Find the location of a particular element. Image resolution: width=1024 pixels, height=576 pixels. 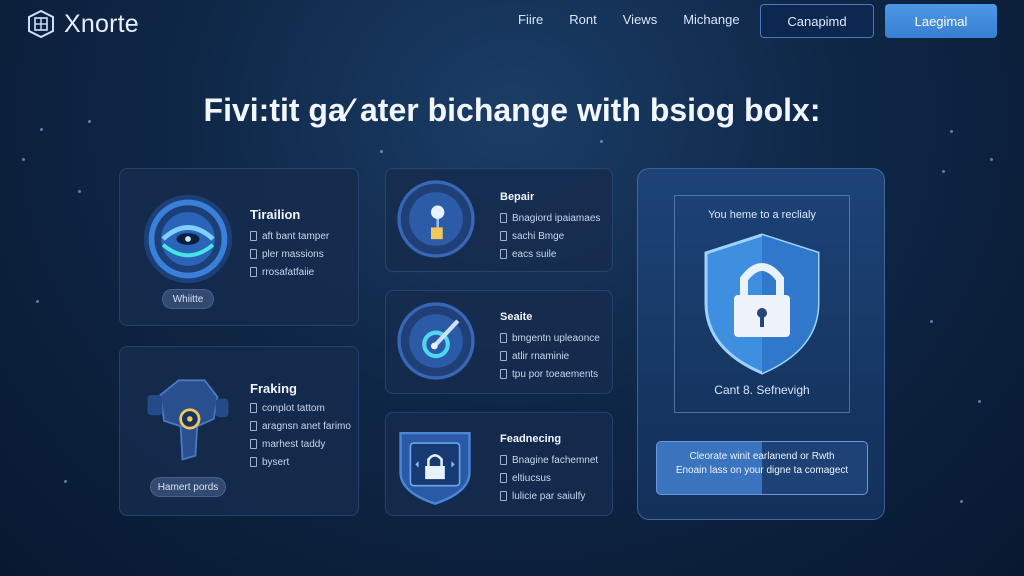

card-title: Feadnecing is located at coordinates (531, 439).